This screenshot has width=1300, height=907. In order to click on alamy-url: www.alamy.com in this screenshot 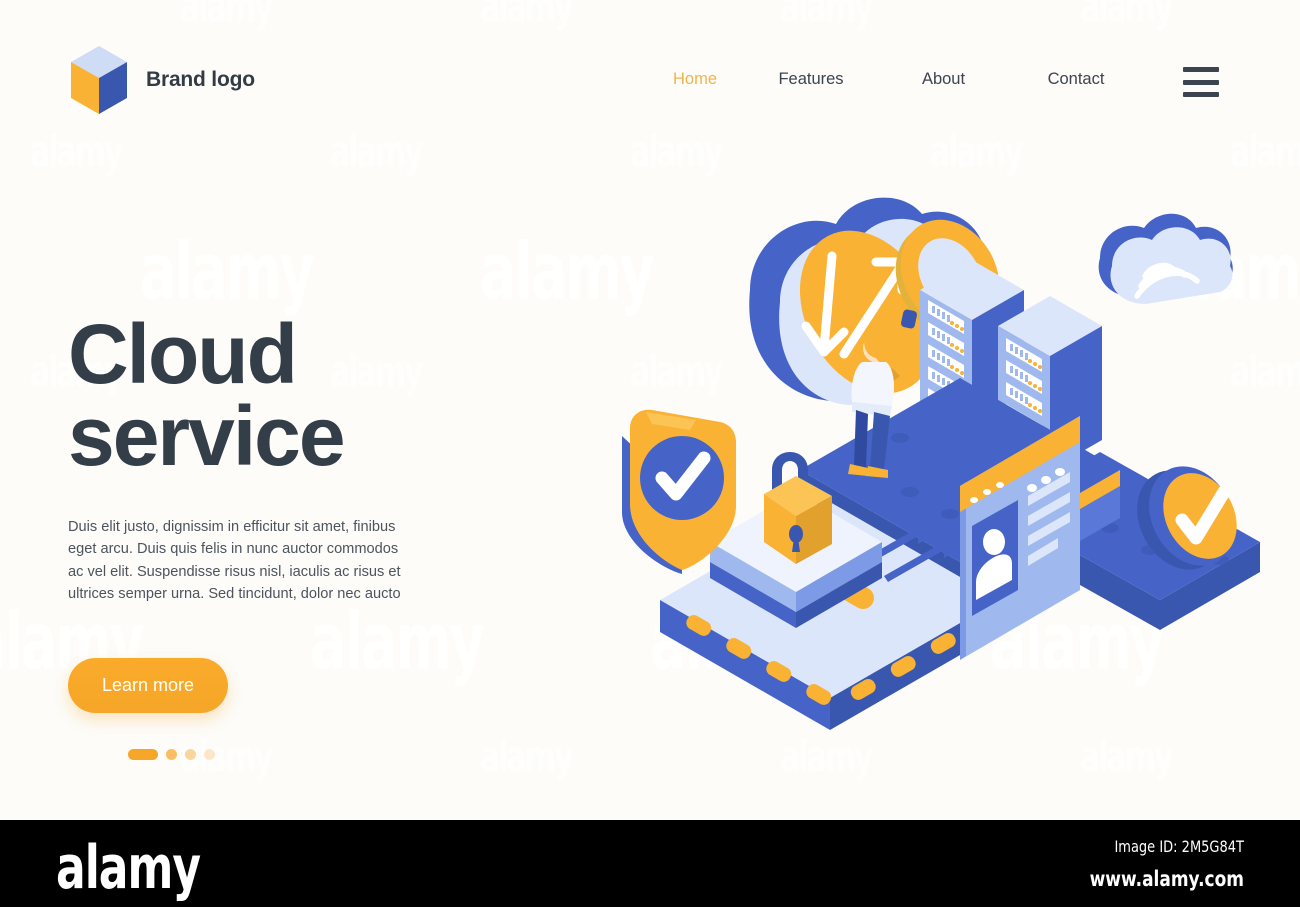, I will do `click(1166, 879)`.